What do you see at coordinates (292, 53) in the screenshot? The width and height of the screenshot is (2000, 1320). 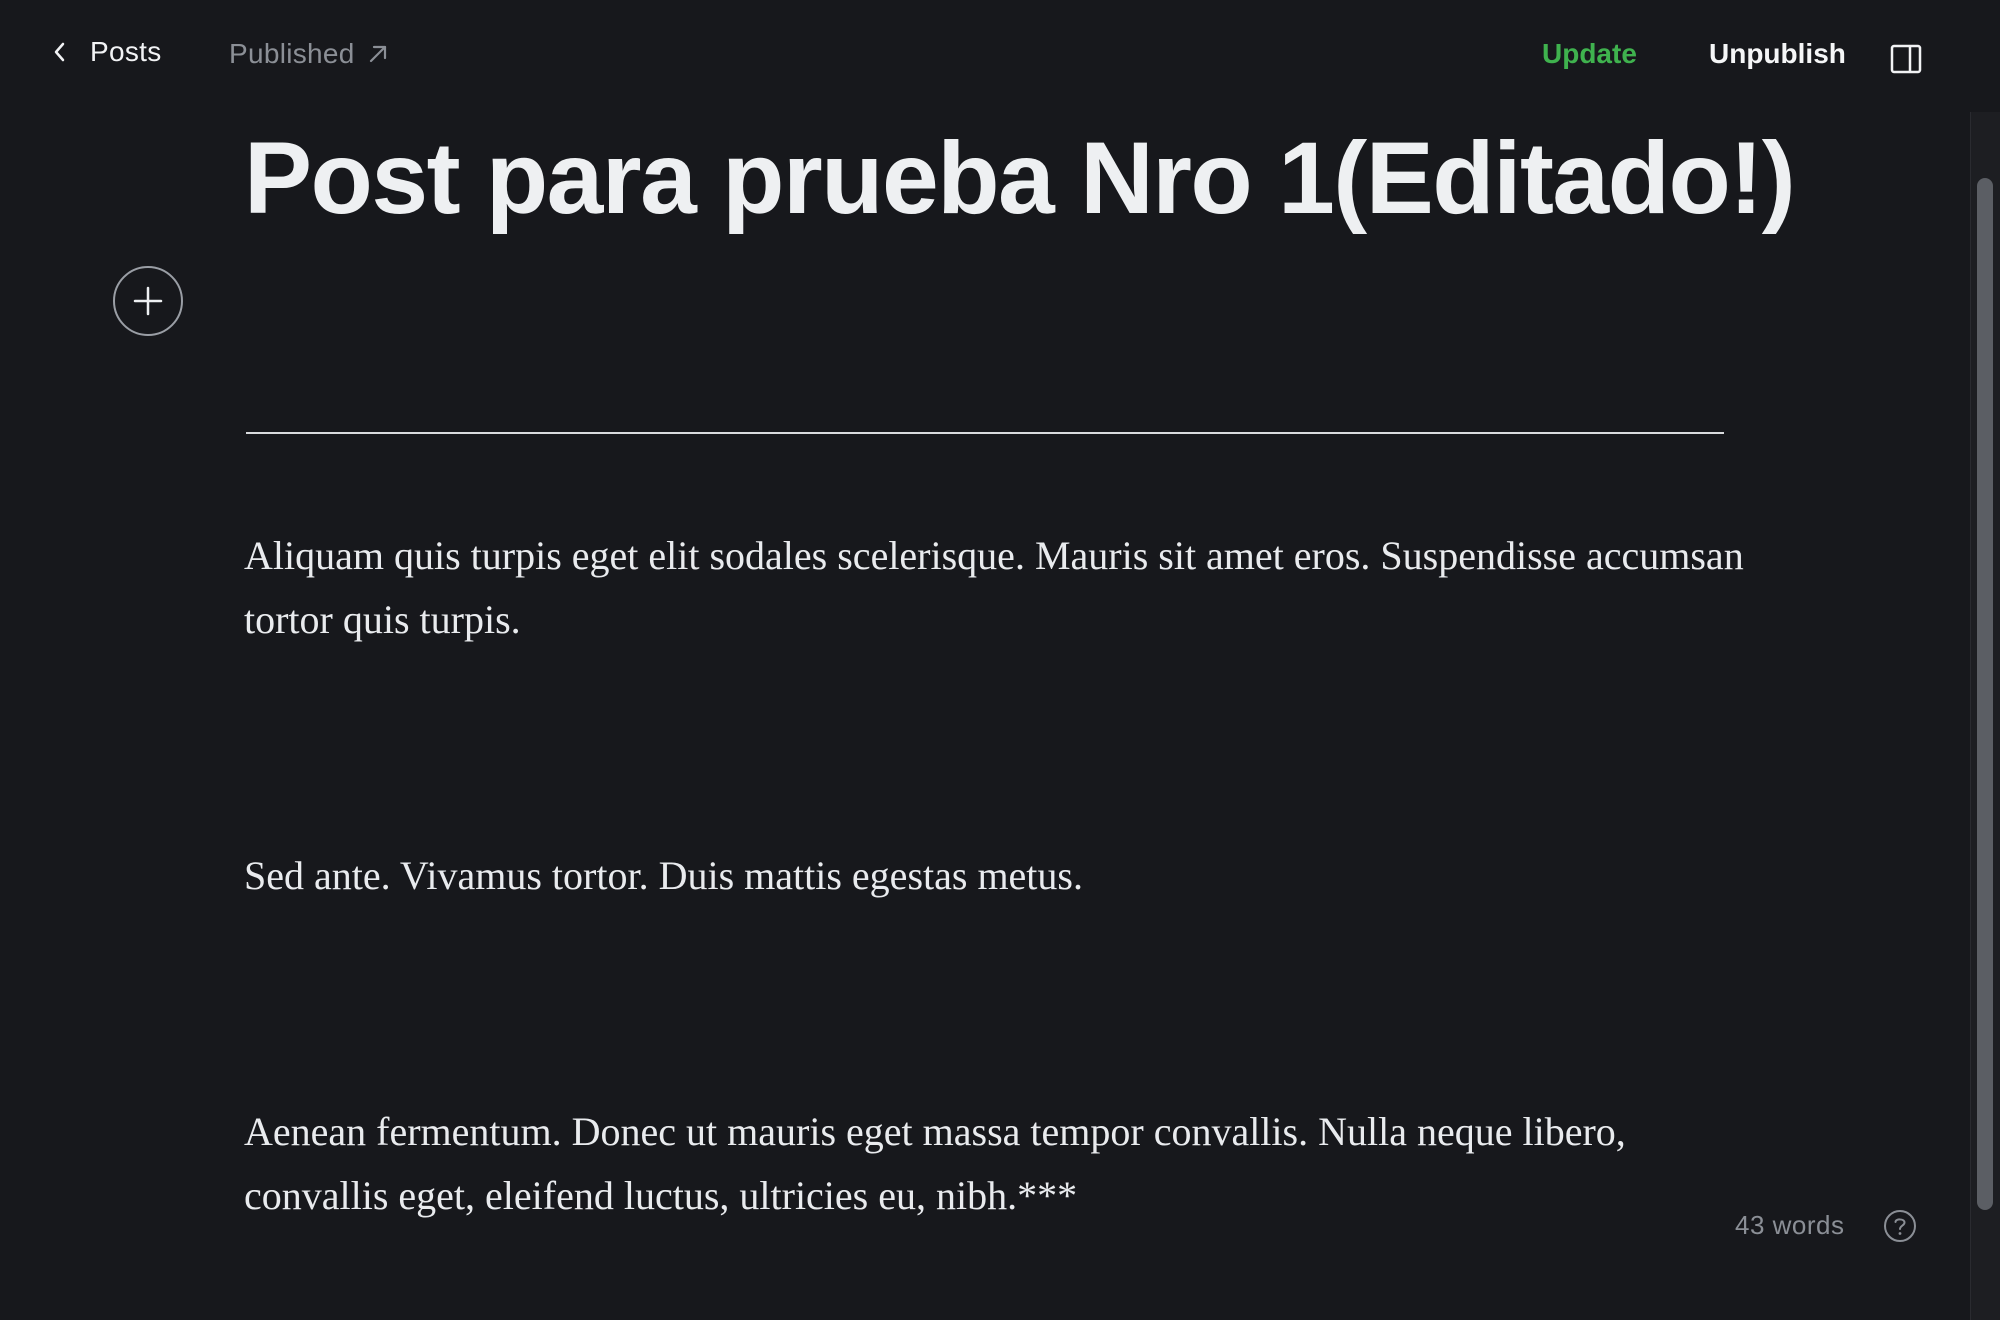 I see `status-label: Published` at bounding box center [292, 53].